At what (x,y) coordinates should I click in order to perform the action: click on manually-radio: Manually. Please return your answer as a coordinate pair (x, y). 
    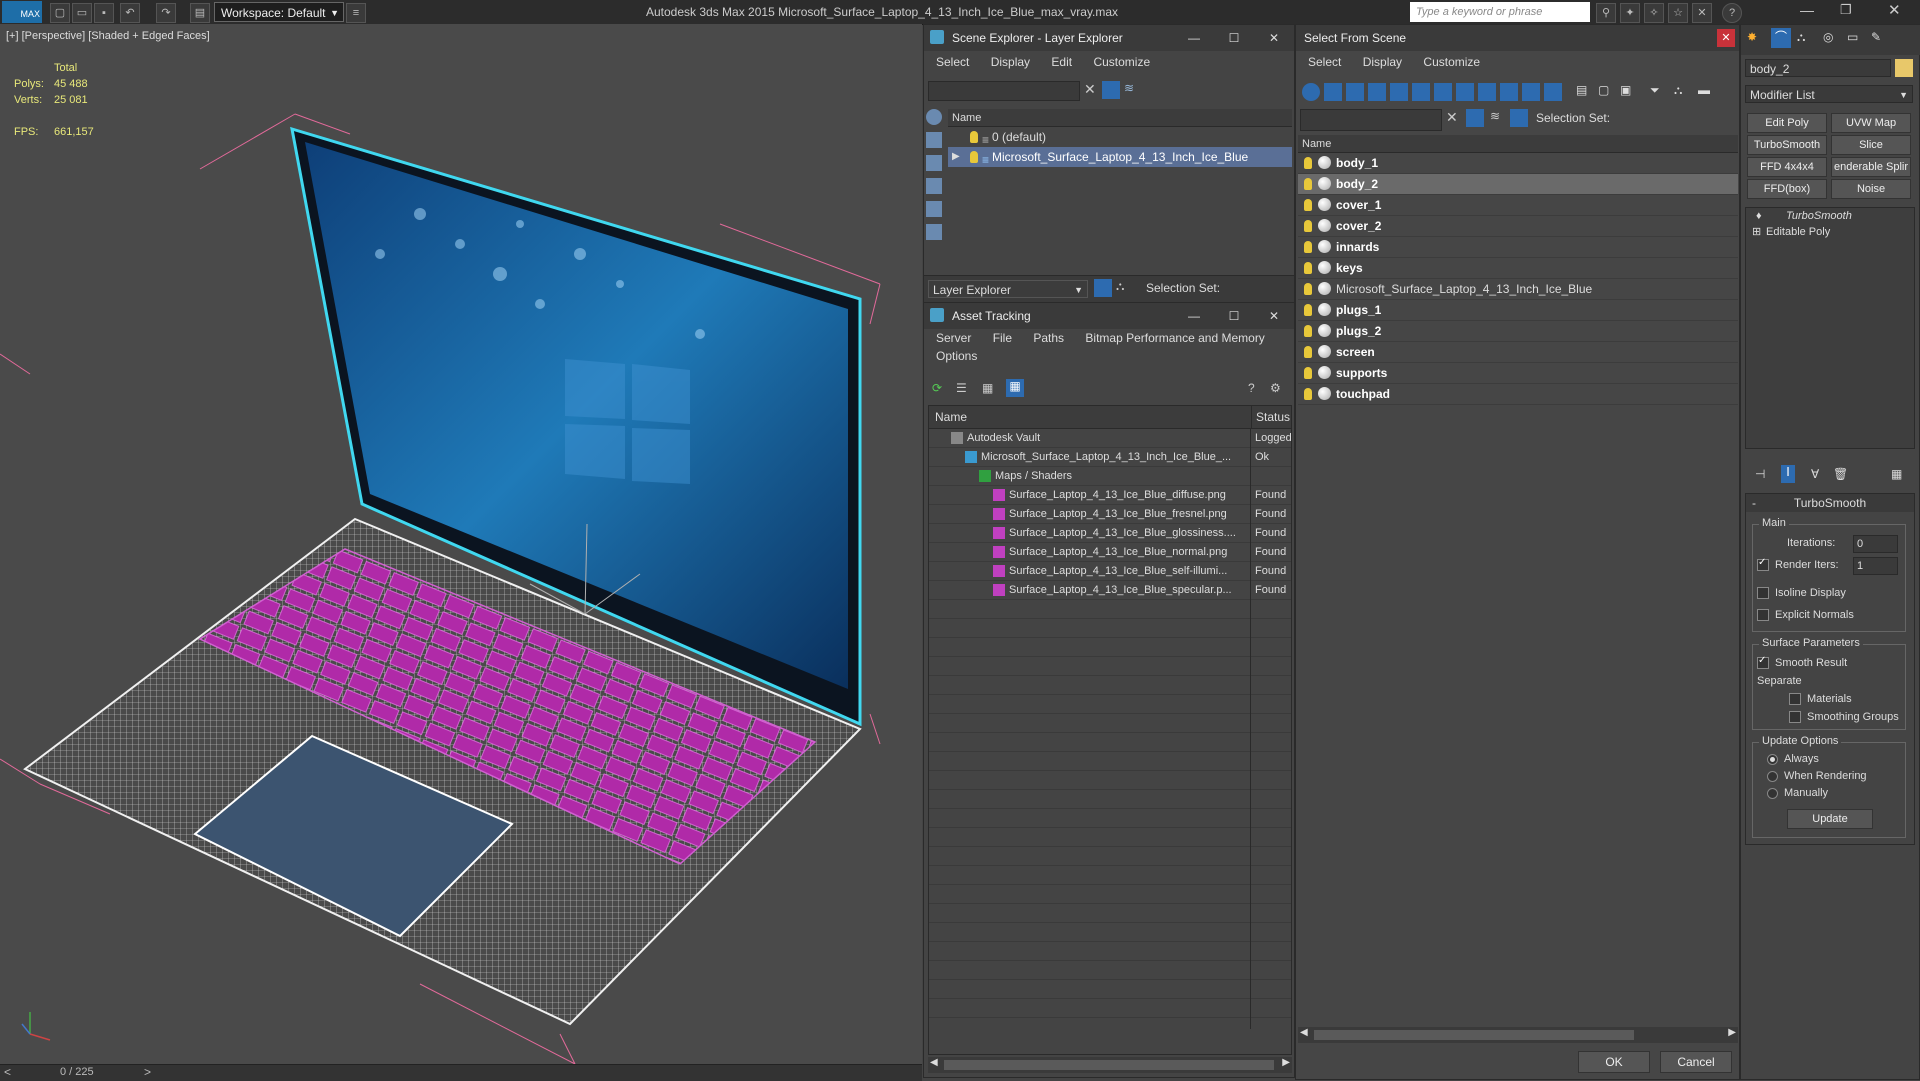
    Looking at the image, I should click on (1797, 793).